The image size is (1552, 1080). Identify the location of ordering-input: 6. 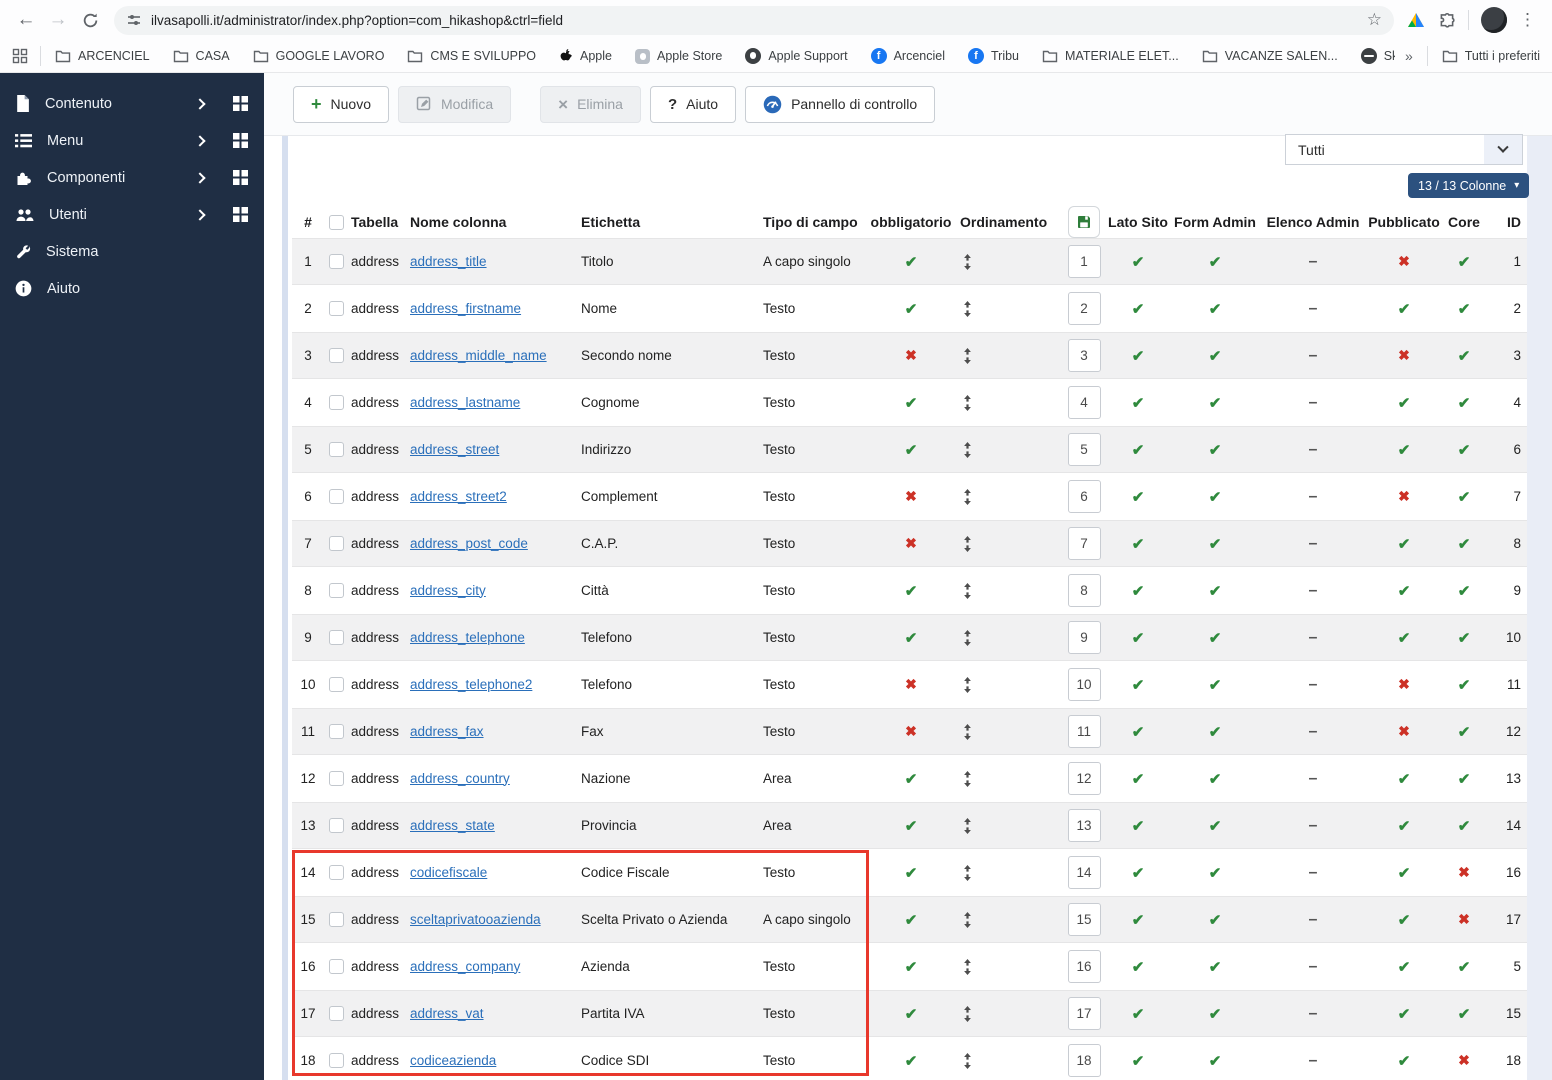
(1084, 496).